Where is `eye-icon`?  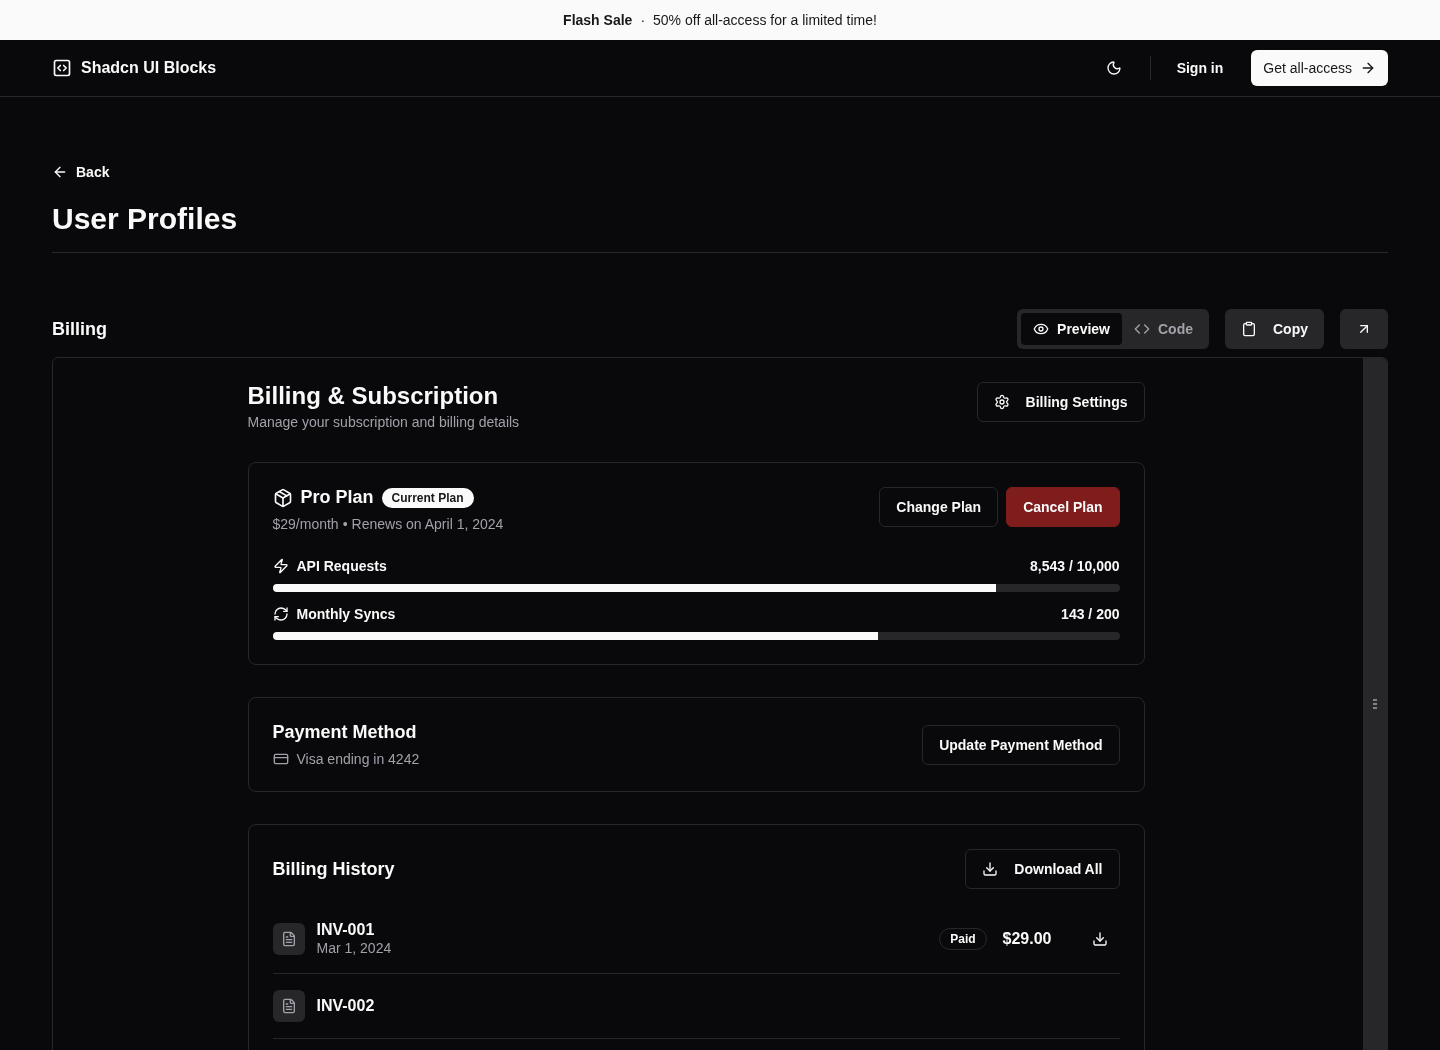 eye-icon is located at coordinates (1041, 329).